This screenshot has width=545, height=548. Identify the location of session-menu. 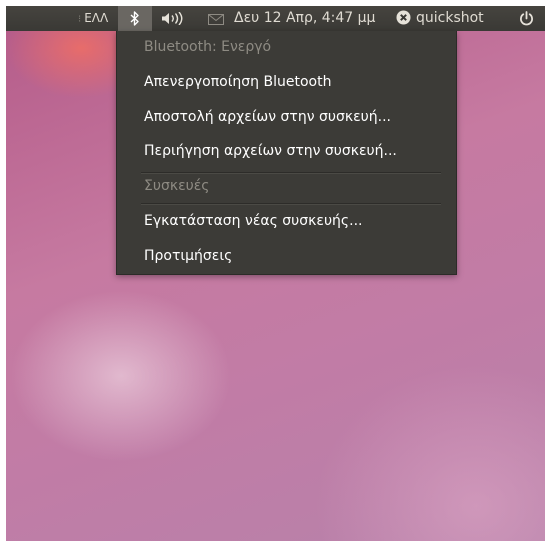
(526, 18).